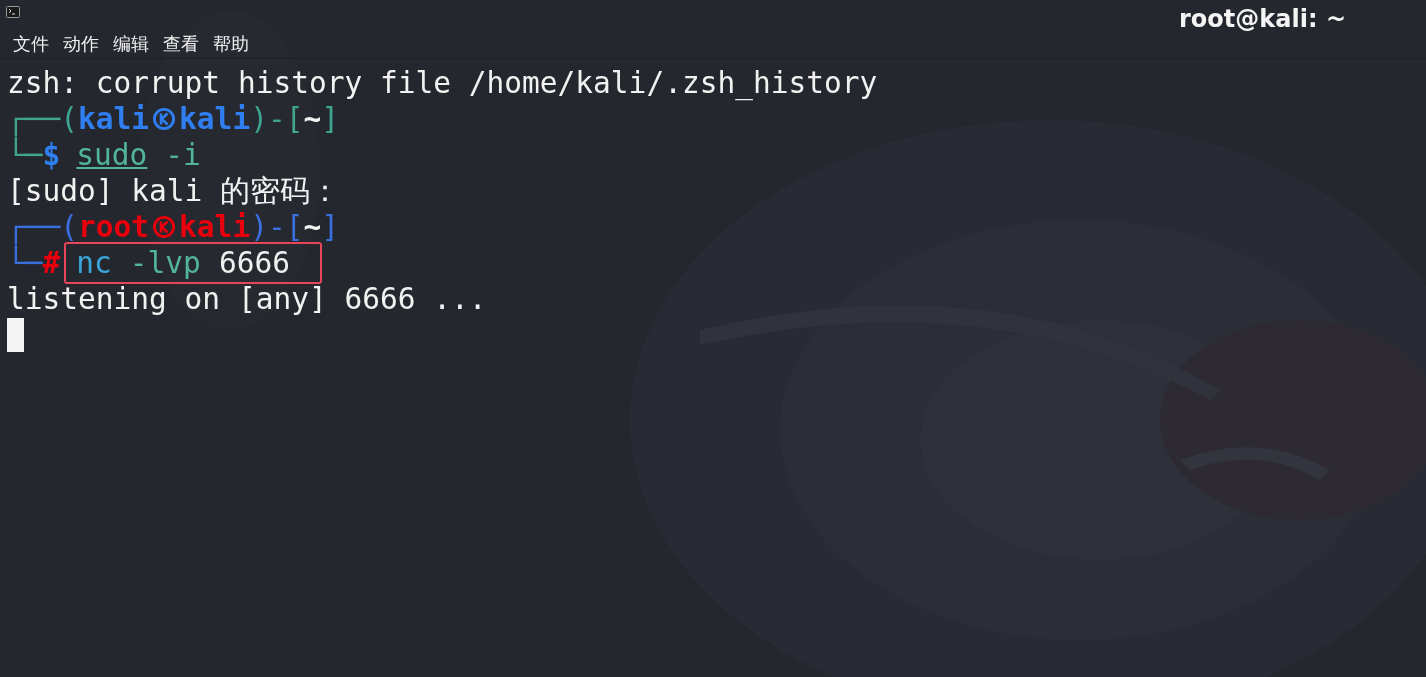 The height and width of the screenshot is (677, 1426). Describe the element at coordinates (1262, 19) in the screenshot. I see `window-title: root@kali: ~` at that location.